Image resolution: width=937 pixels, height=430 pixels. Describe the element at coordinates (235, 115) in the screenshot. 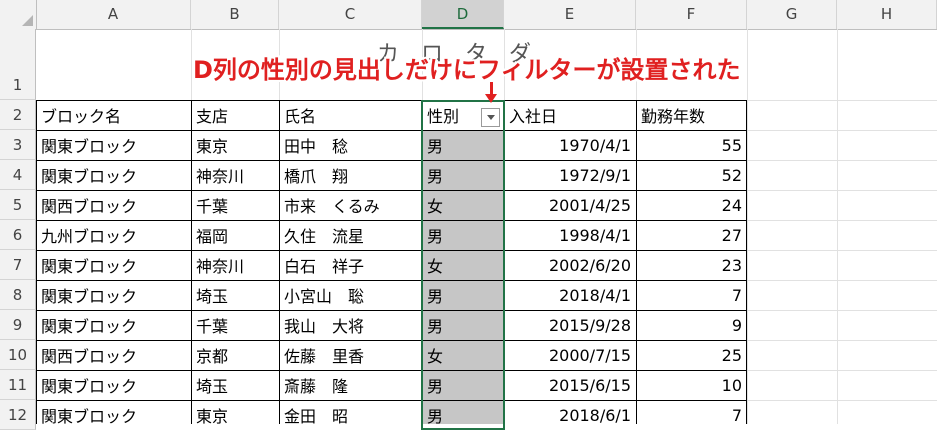

I see `header-cell-branch: 支店` at that location.